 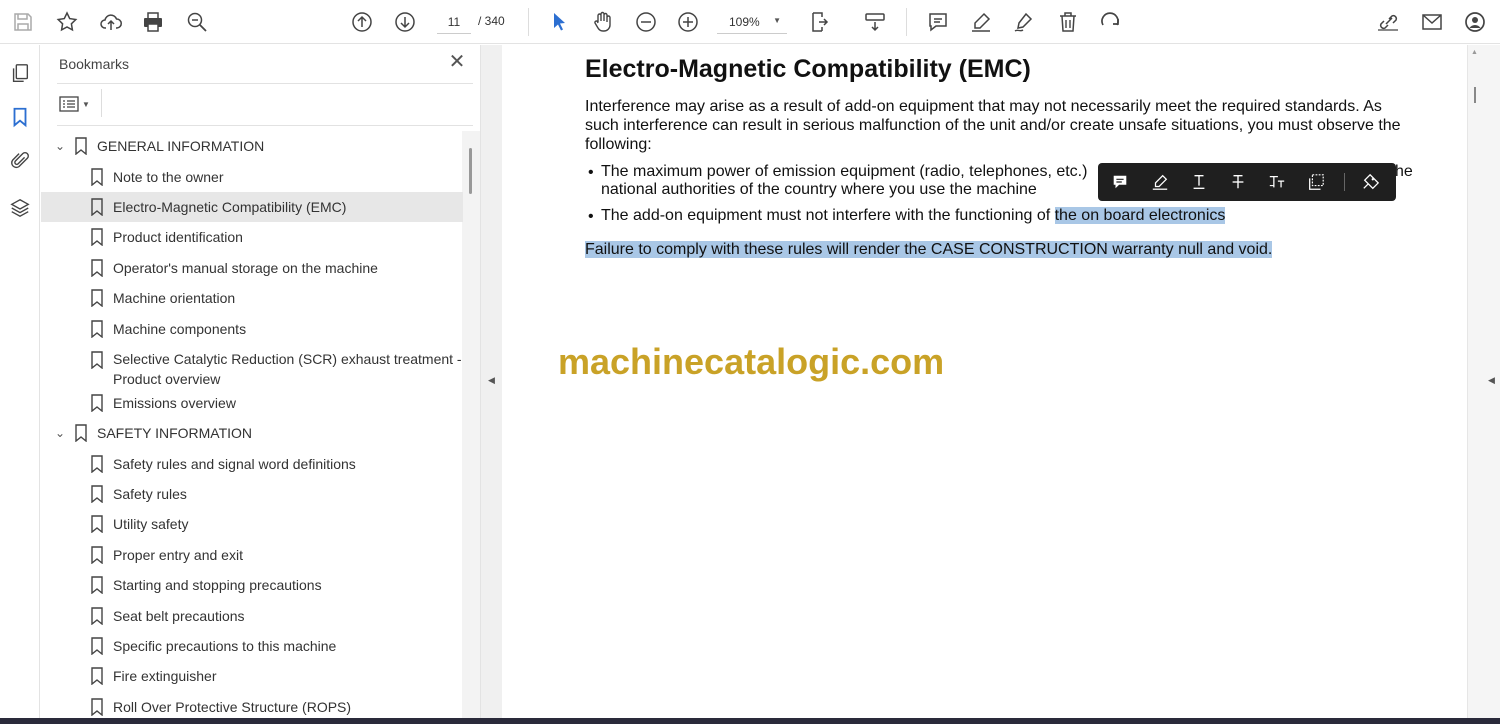 I want to click on highlight-icon, so click(x=981, y=22).